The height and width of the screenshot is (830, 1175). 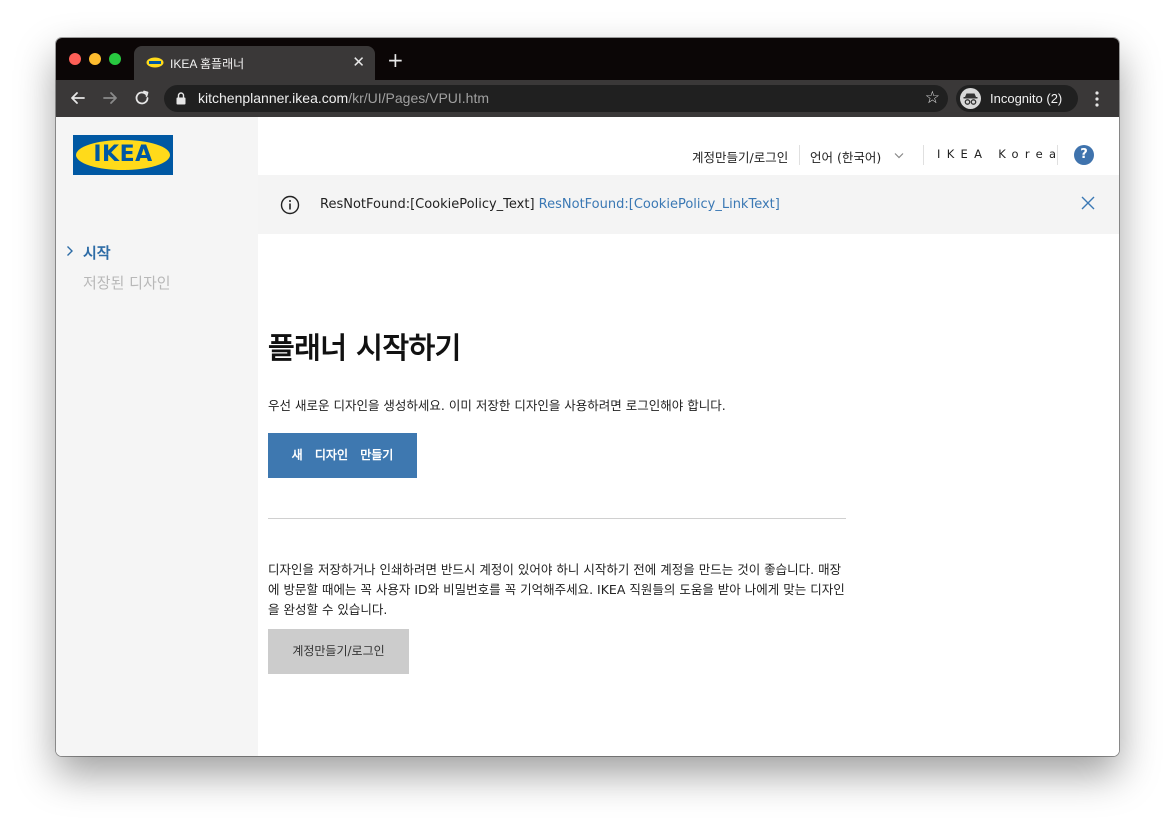 I want to click on minimize-window-button, so click(x=95, y=59).